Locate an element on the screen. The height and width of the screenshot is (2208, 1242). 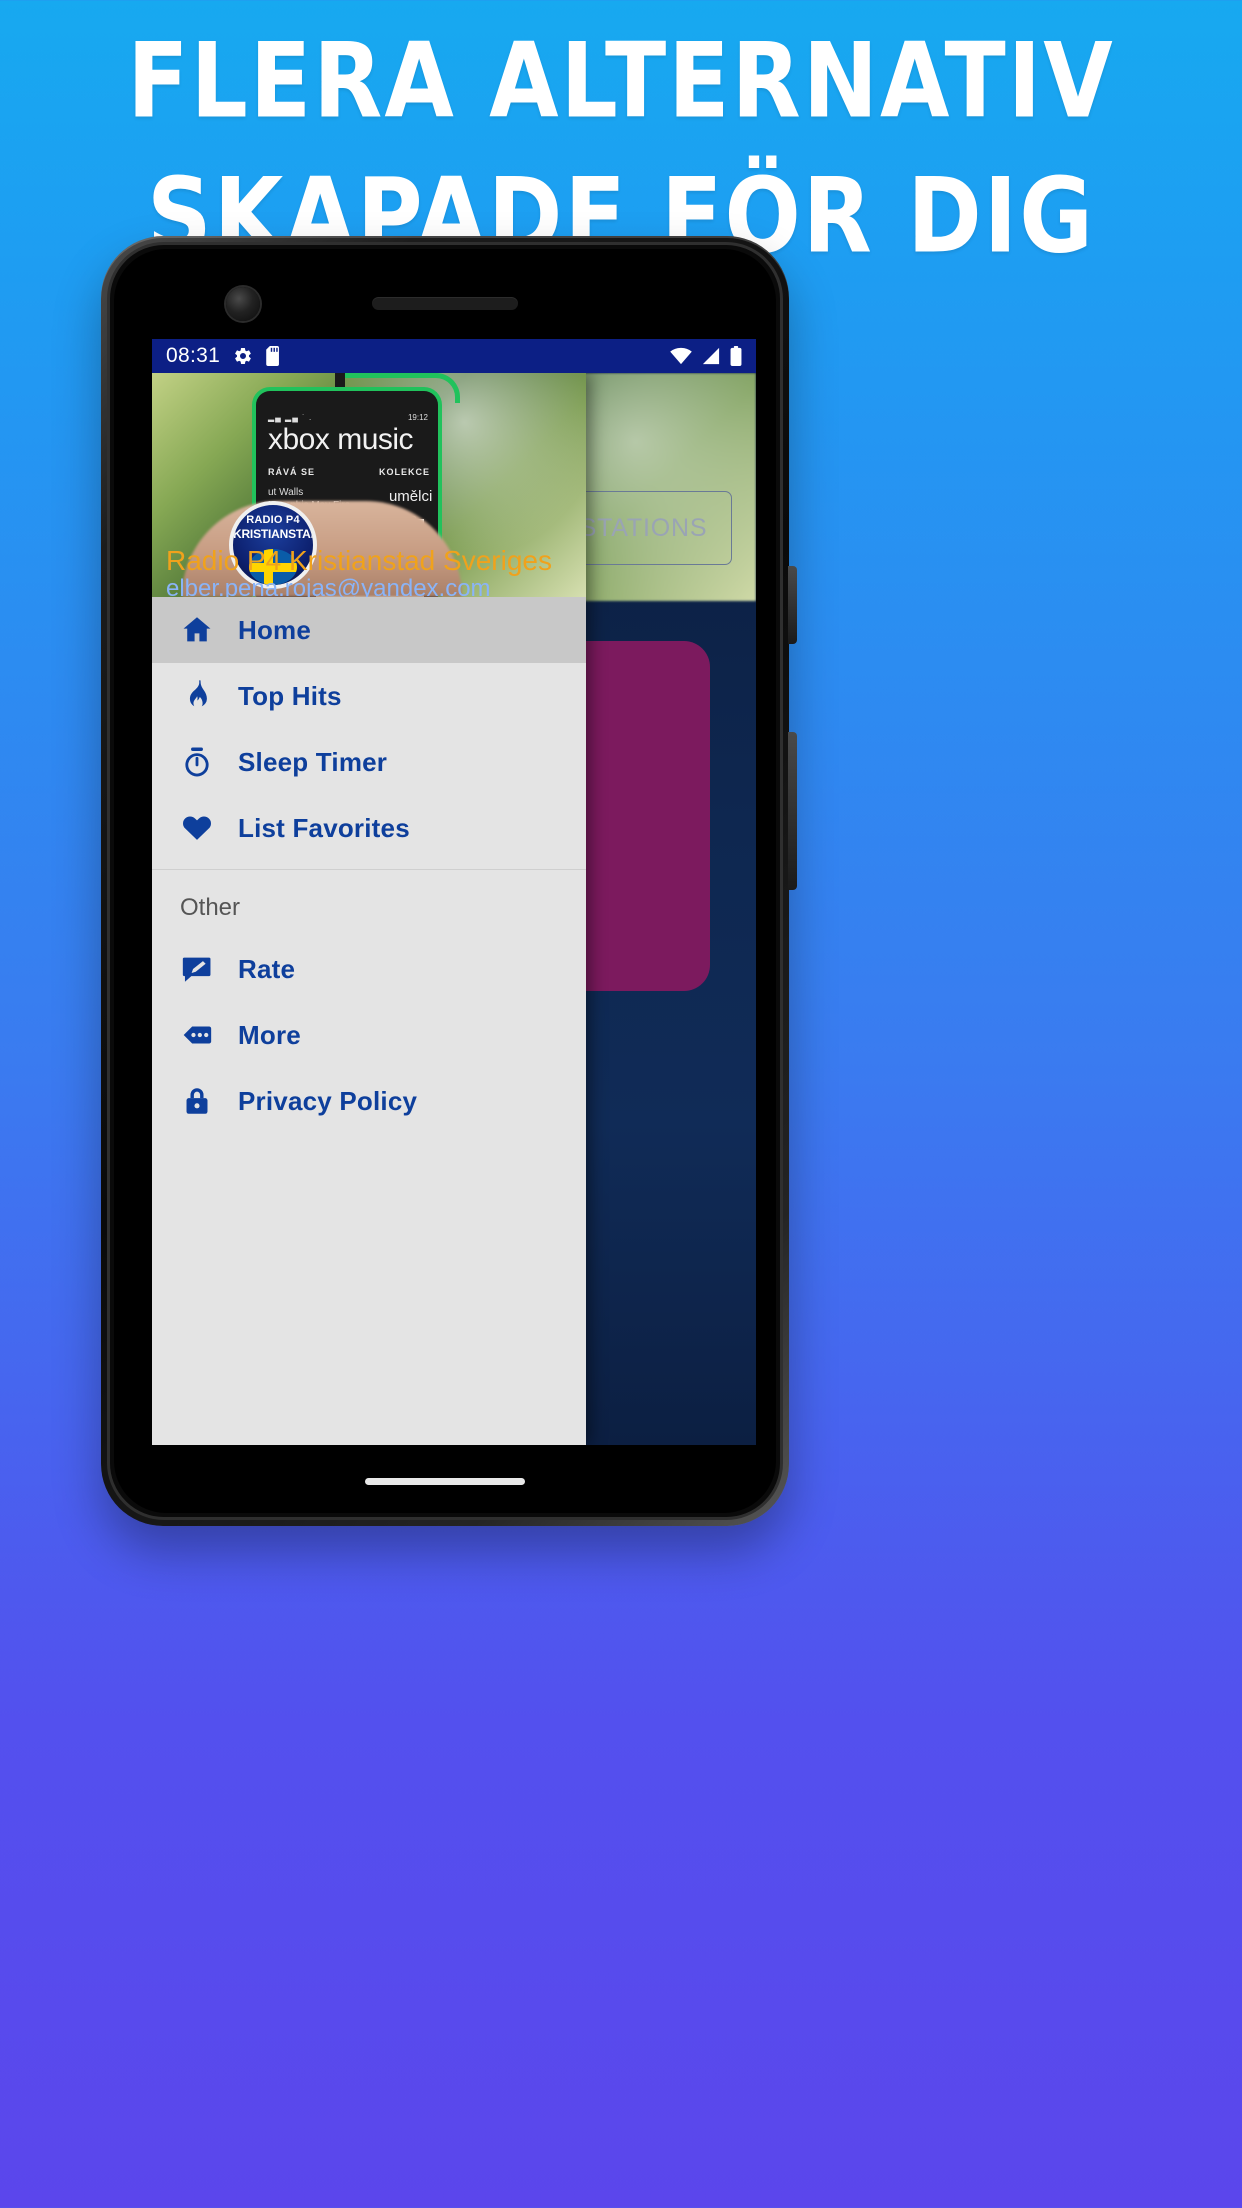
gesture-nav-pill is located at coordinates (445, 1481).